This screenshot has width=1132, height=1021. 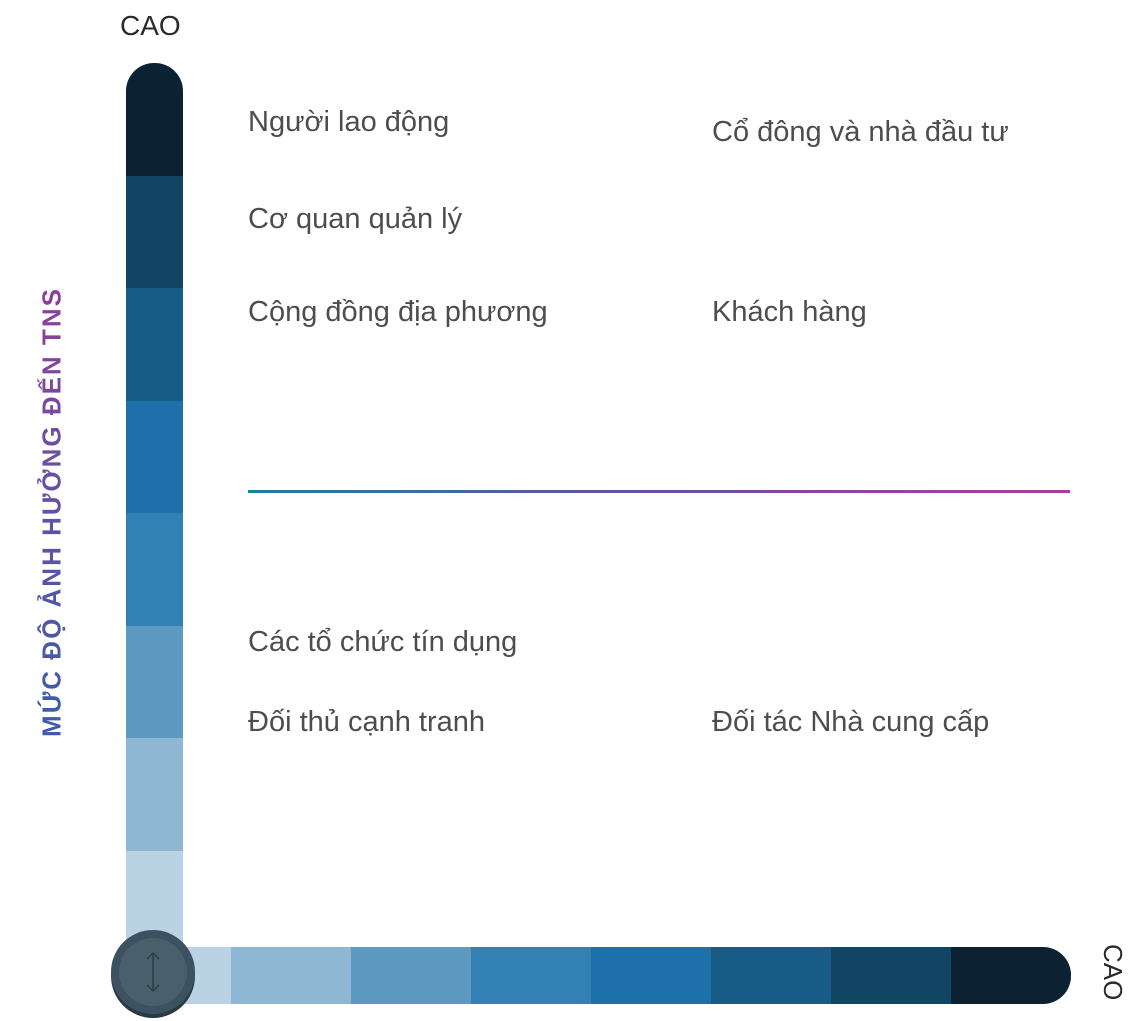 I want to click on x-axis-high-label: CAO, so click(x=1113, y=972).